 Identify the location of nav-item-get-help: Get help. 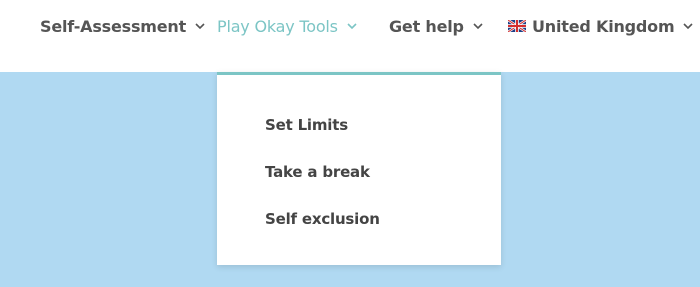
(436, 26).